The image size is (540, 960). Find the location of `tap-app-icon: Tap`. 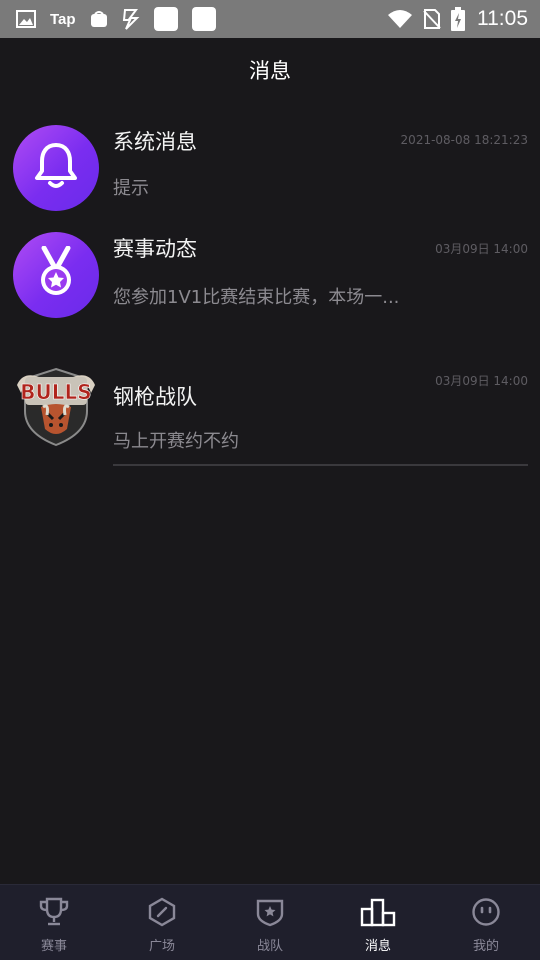

tap-app-icon: Tap is located at coordinates (63, 19).